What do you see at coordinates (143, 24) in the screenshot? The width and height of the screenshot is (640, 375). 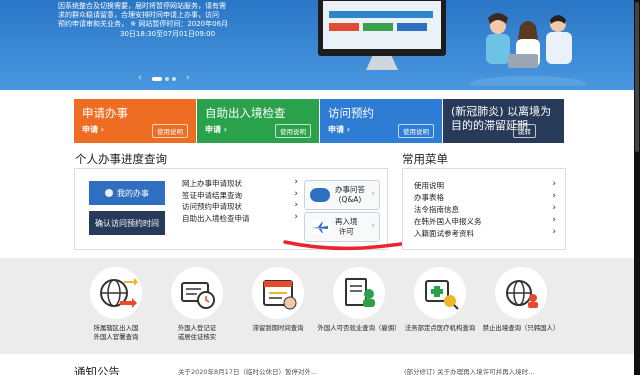 I see `banner-line-3: 预约申请审和关业务， ※ 网站暂停时间：2020年06月` at bounding box center [143, 24].